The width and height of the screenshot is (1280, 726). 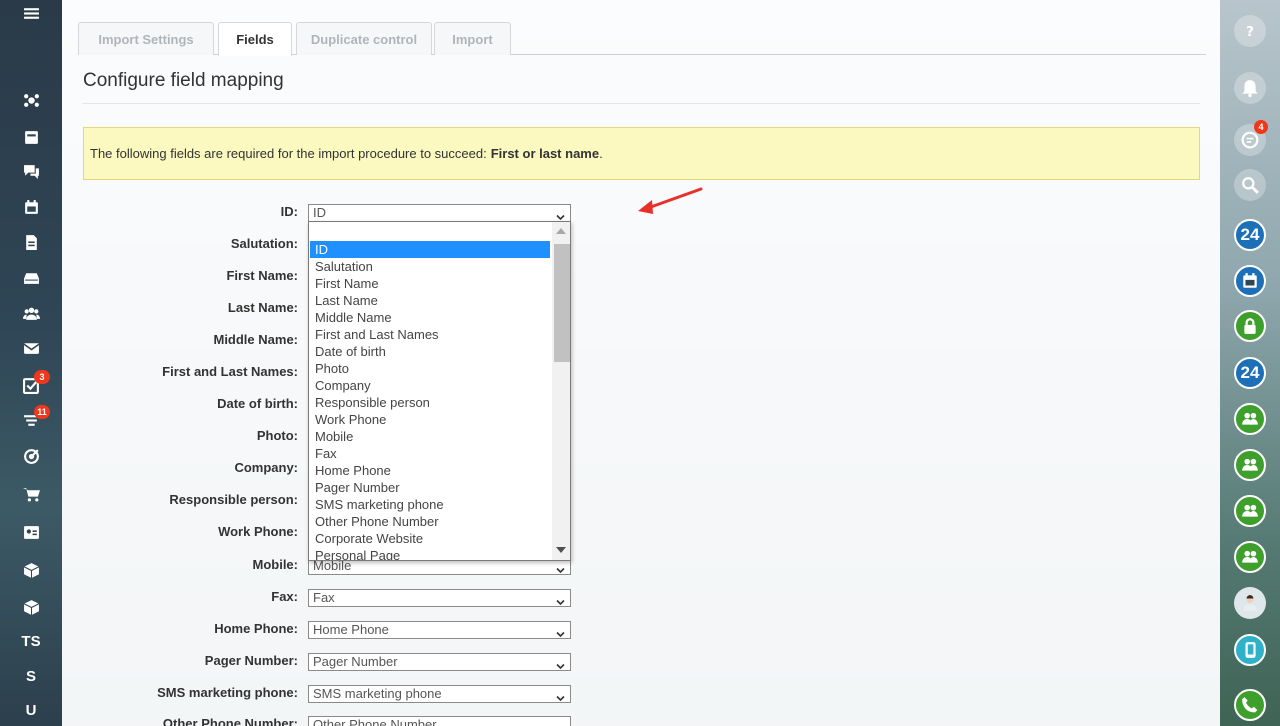 What do you see at coordinates (439, 213) in the screenshot?
I see `field-select: ID` at bounding box center [439, 213].